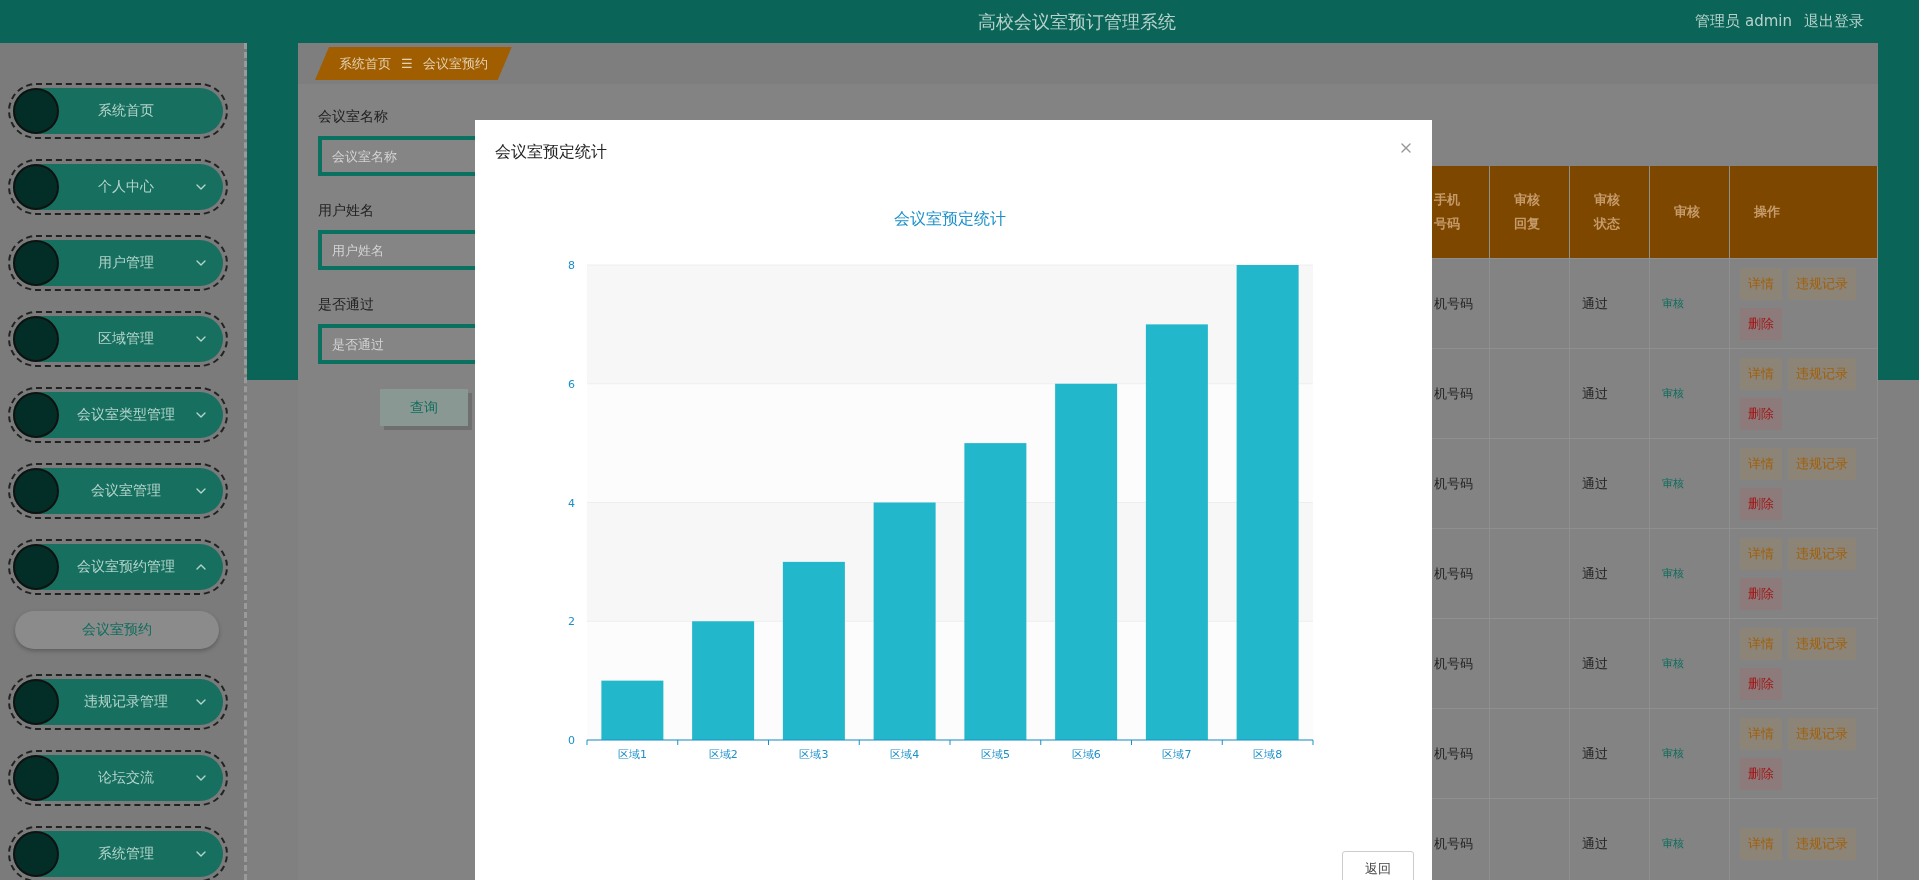 The image size is (1919, 880). Describe the element at coordinates (905, 754) in the screenshot. I see `x-tick-label: 区域4` at that location.